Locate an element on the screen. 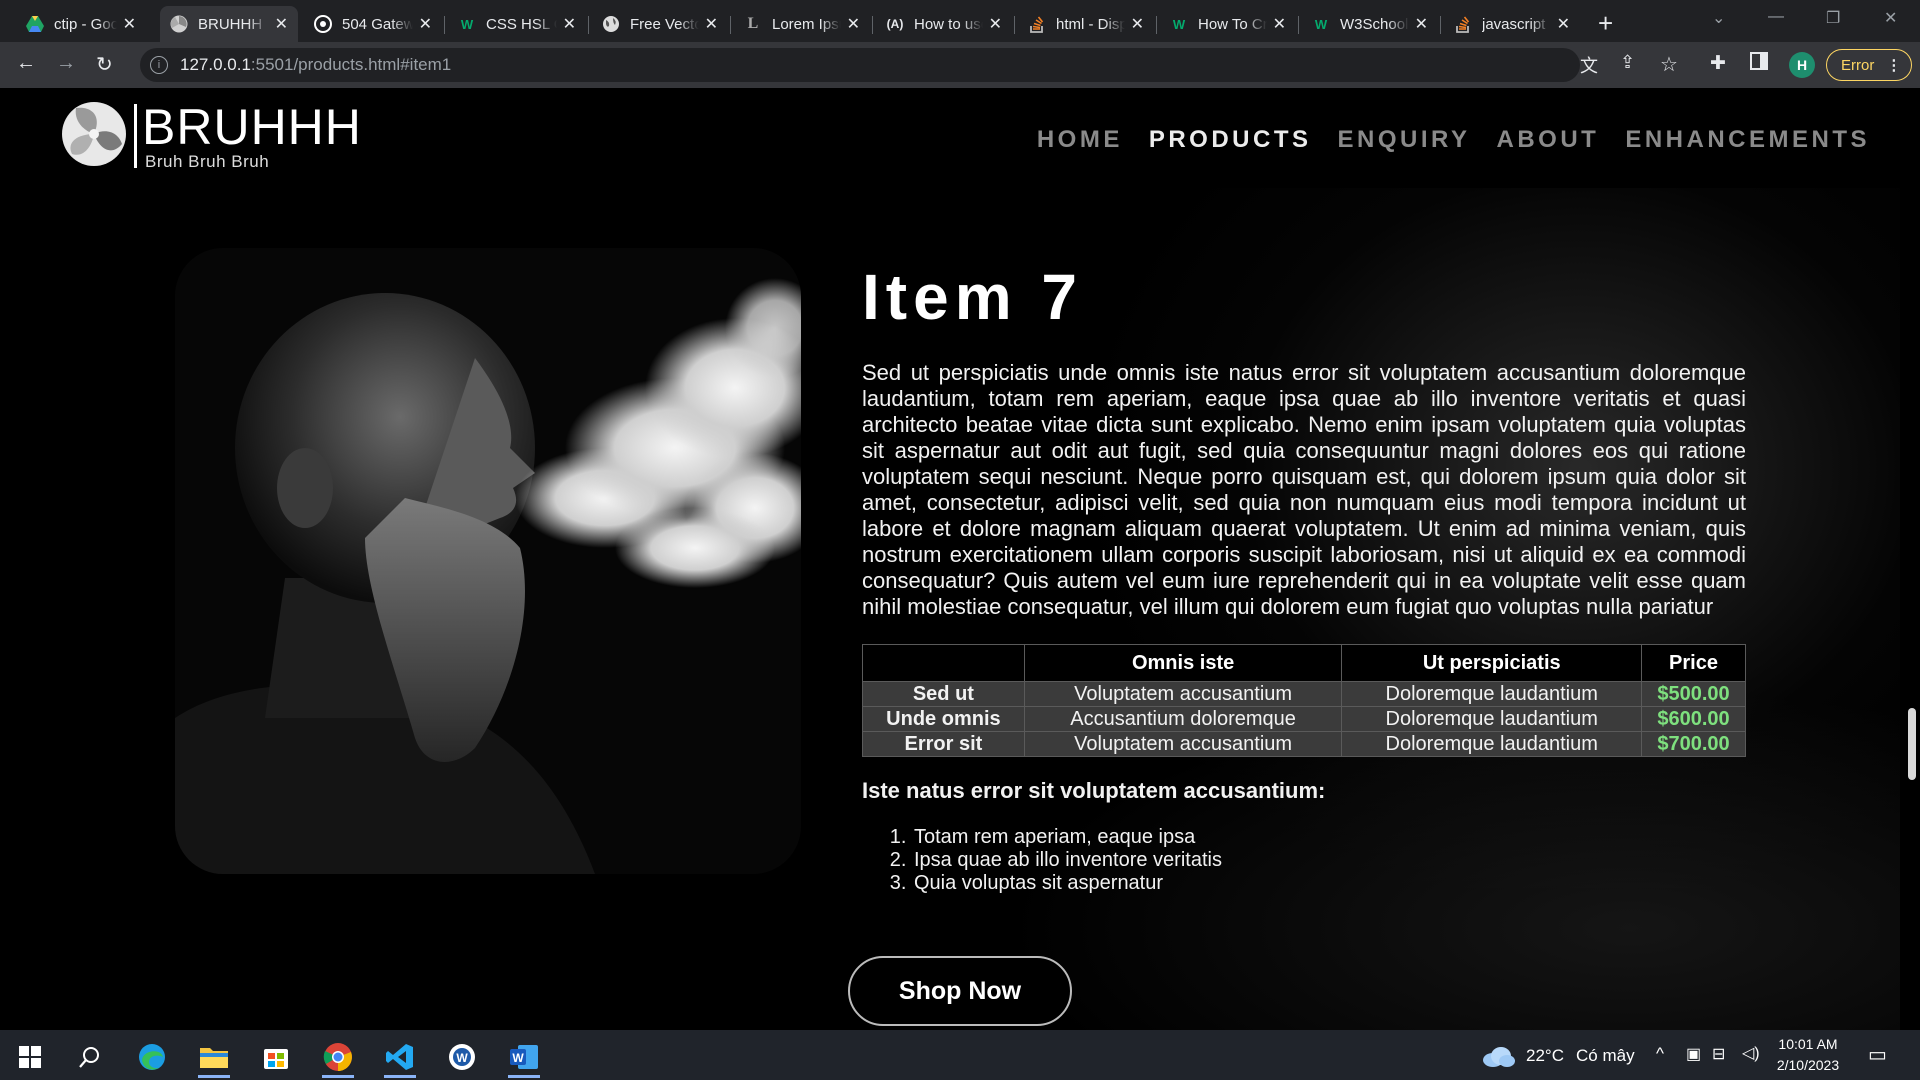  logo-name: BRUHHH is located at coordinates (252, 127).